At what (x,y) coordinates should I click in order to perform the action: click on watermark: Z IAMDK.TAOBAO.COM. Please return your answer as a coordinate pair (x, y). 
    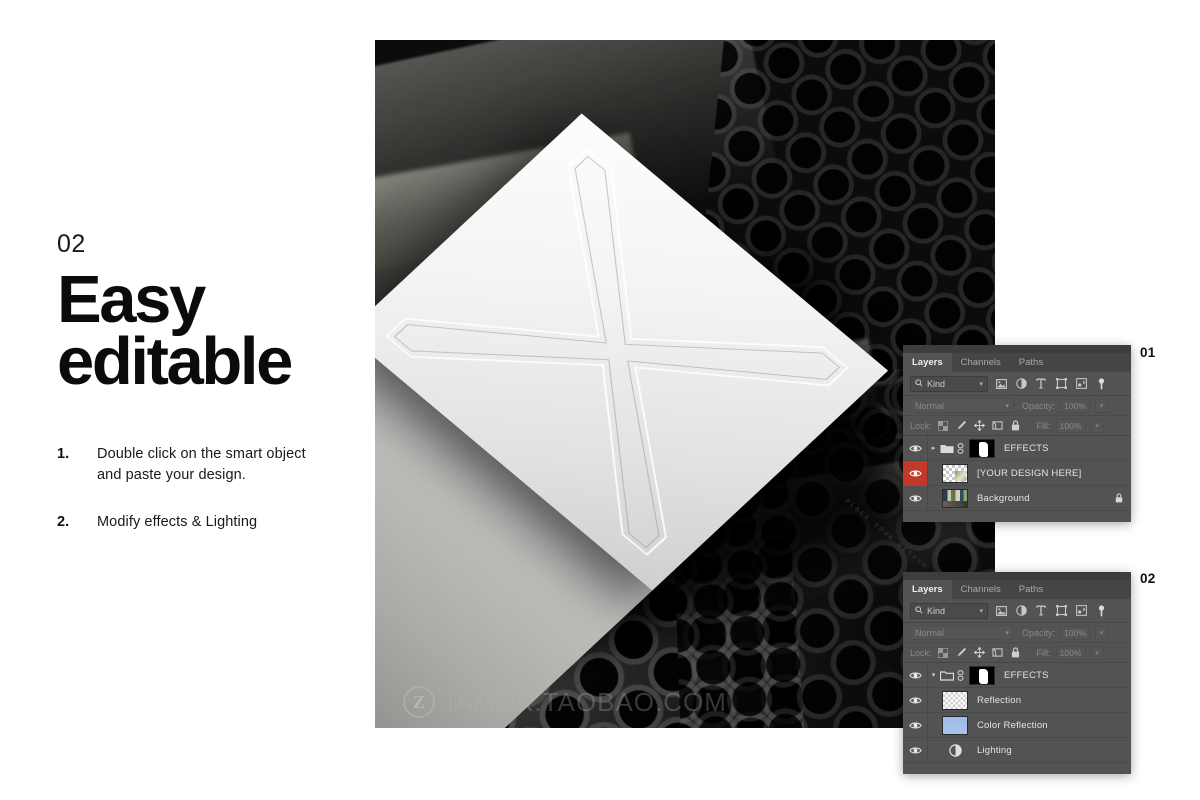
    Looking at the image, I should click on (685, 702).